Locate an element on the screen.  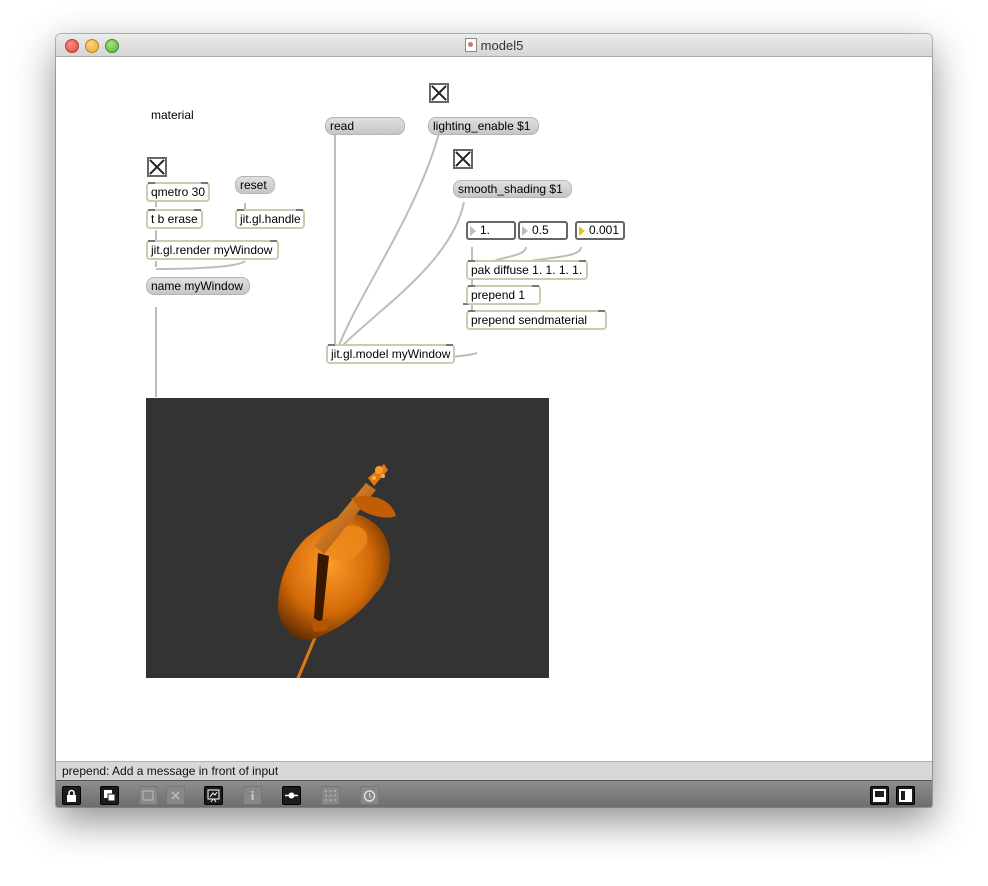
prepend-1-object: prepend 1 is located at coordinates (503, 295).